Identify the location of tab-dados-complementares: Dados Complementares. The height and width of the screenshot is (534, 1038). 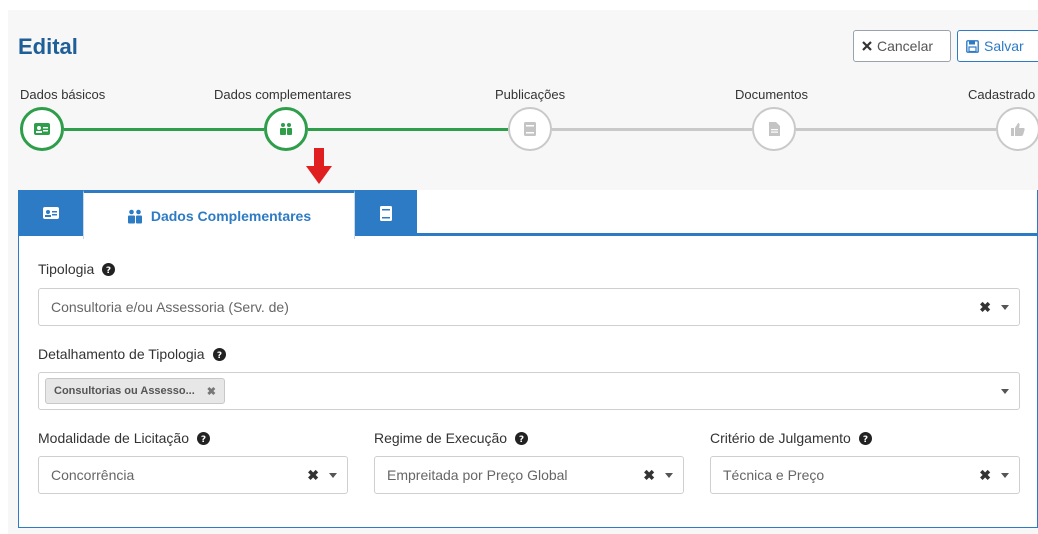
(219, 214).